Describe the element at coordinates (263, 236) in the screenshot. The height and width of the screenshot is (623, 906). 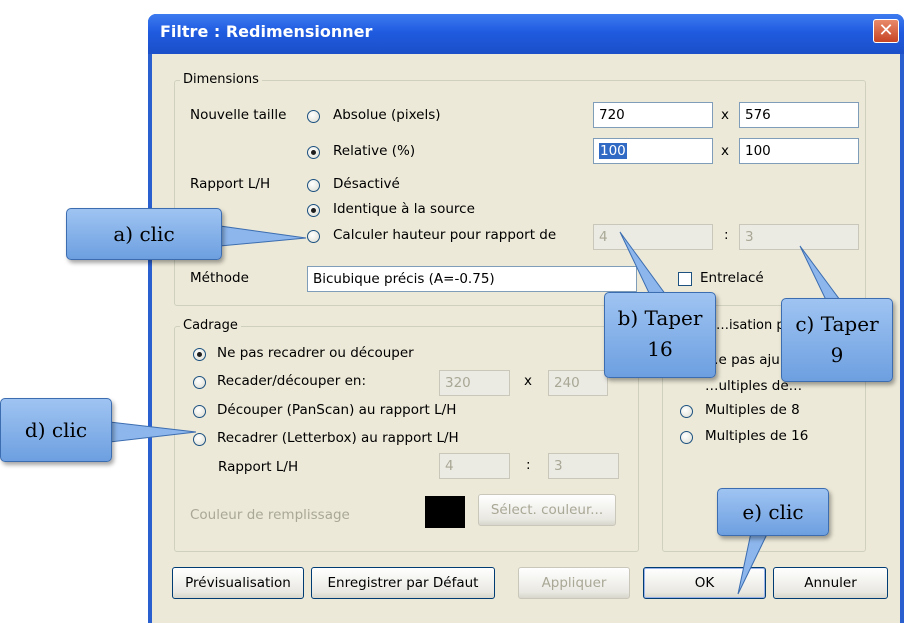
I see `callout-a-pointer` at that location.